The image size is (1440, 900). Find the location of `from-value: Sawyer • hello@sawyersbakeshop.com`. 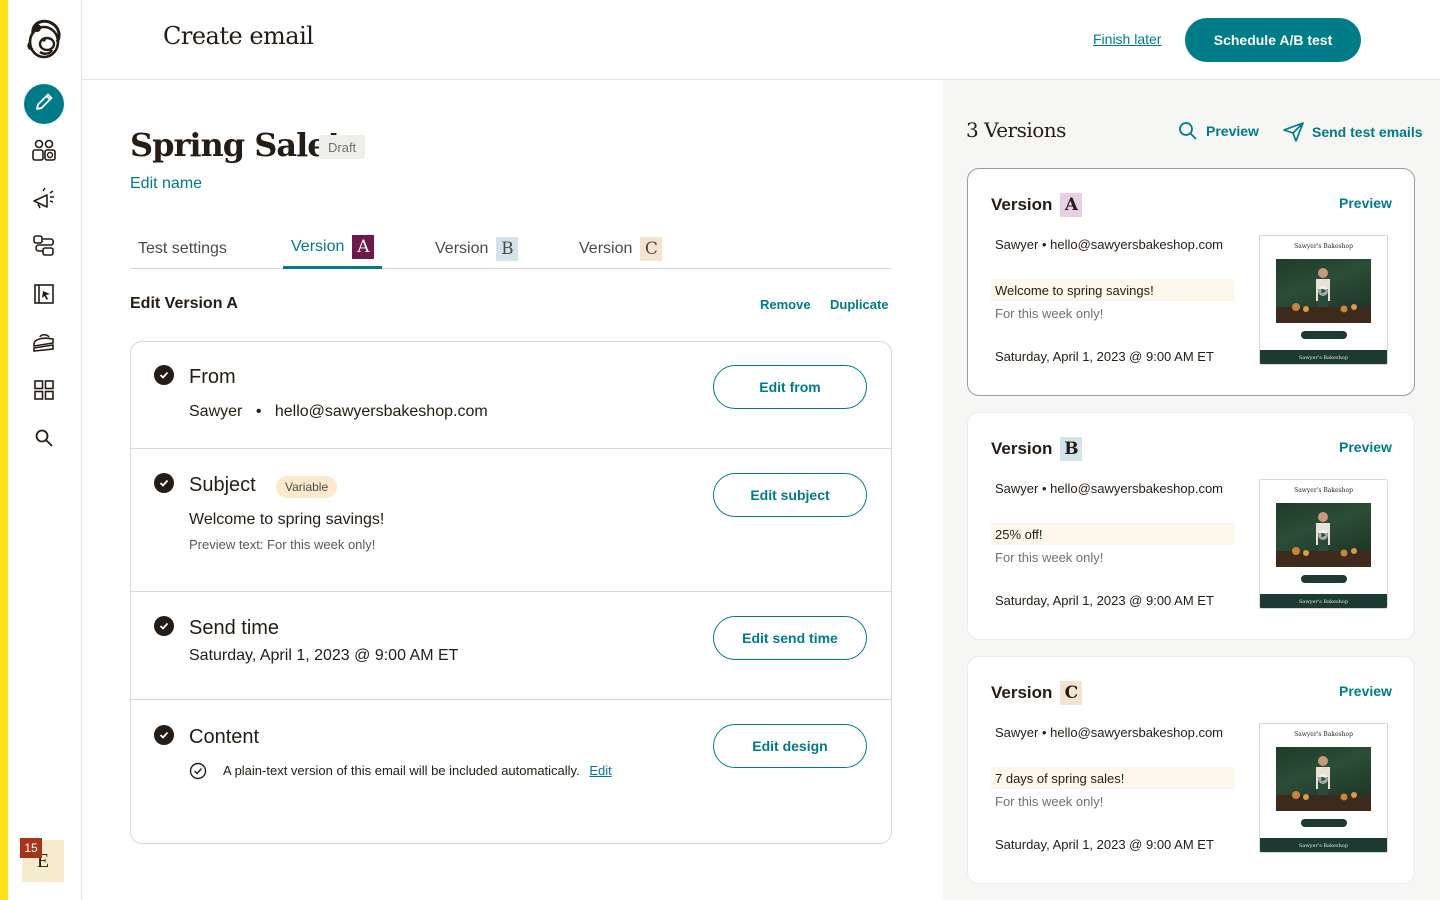

from-value: Sawyer • hello@sawyersbakeshop.com is located at coordinates (338, 412).